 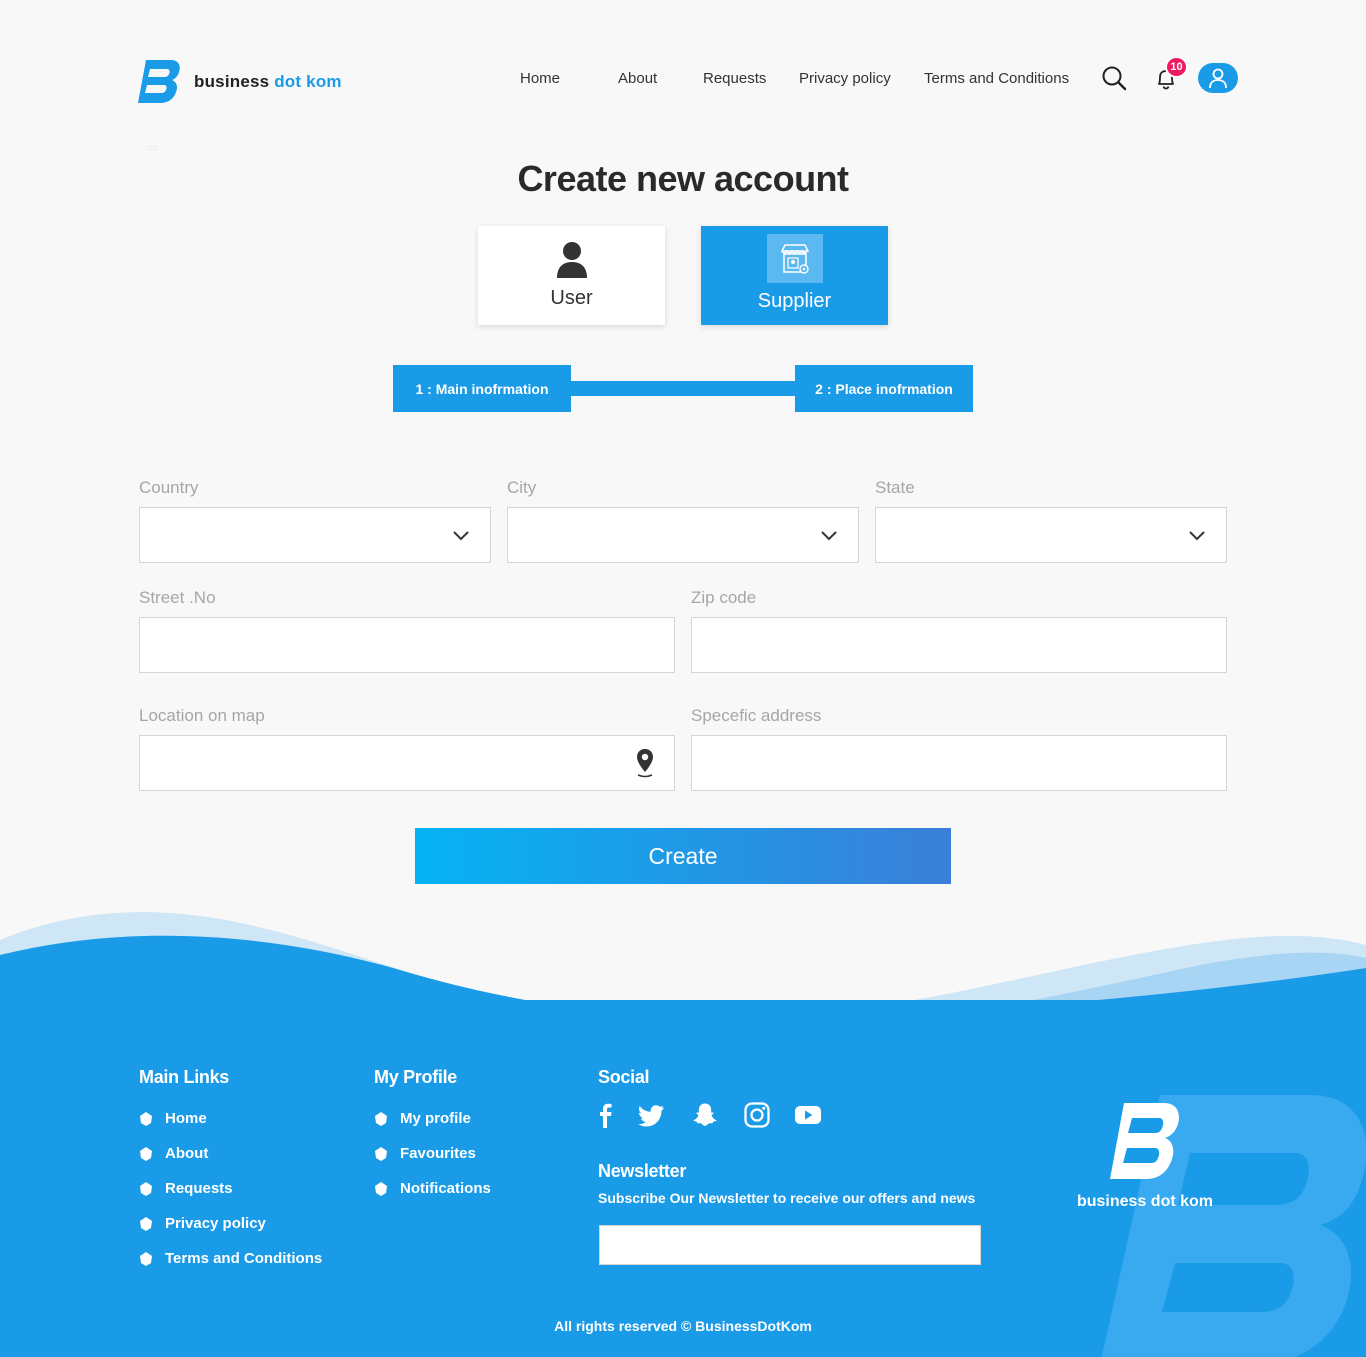 What do you see at coordinates (683, 178) in the screenshot?
I see `page-title: Create new account` at bounding box center [683, 178].